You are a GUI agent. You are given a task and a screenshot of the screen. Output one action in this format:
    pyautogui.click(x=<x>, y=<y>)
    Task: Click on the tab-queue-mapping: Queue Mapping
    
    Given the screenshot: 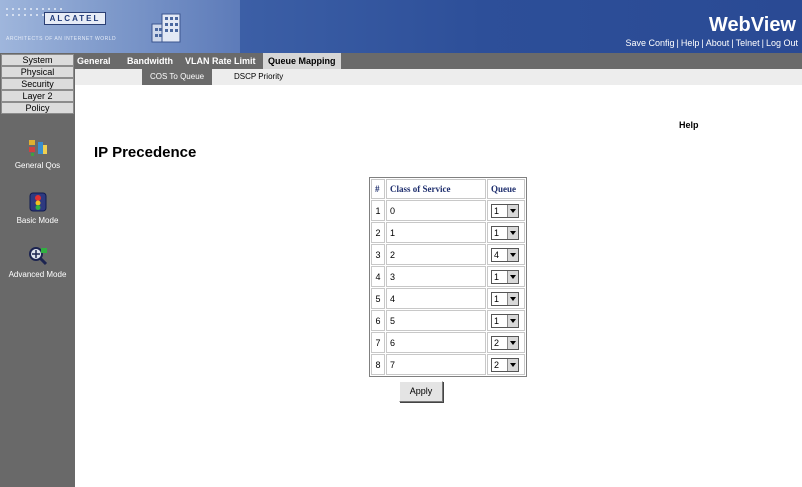 What is the action you would take?
    pyautogui.click(x=302, y=61)
    